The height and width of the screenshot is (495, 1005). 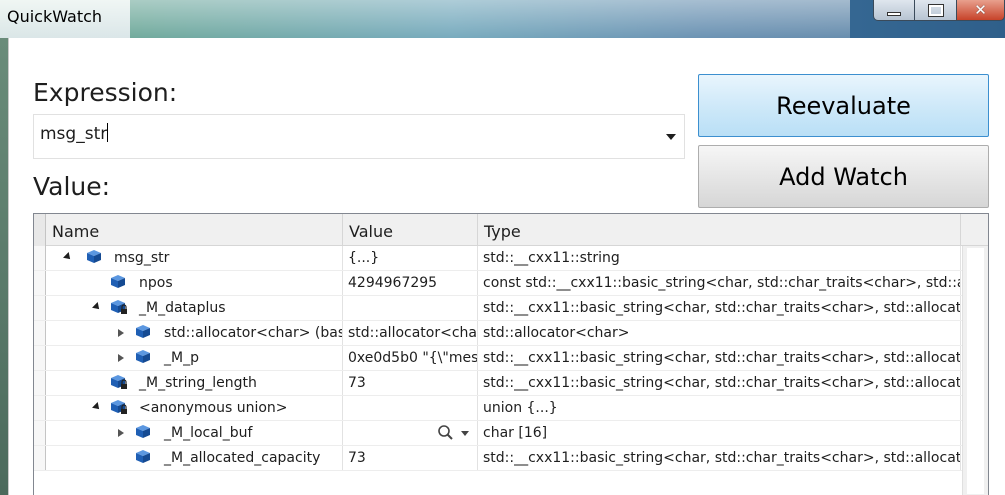 I want to click on row-name: _M_string_length, so click(x=198, y=383).